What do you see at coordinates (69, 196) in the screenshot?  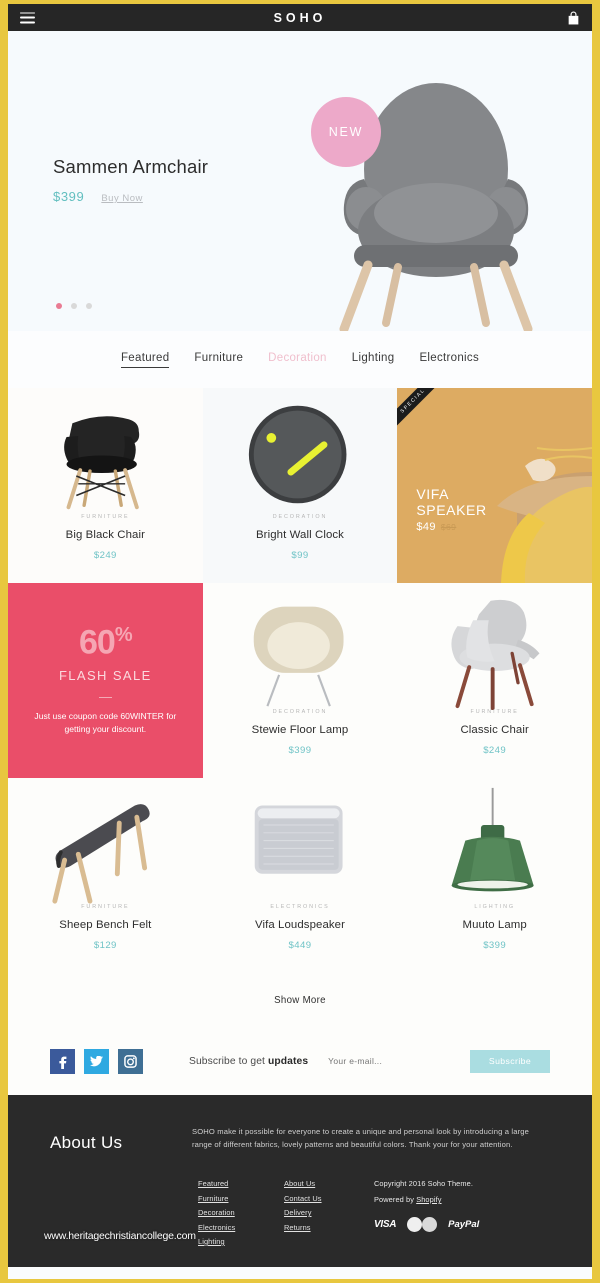 I see `hero-price: $399` at bounding box center [69, 196].